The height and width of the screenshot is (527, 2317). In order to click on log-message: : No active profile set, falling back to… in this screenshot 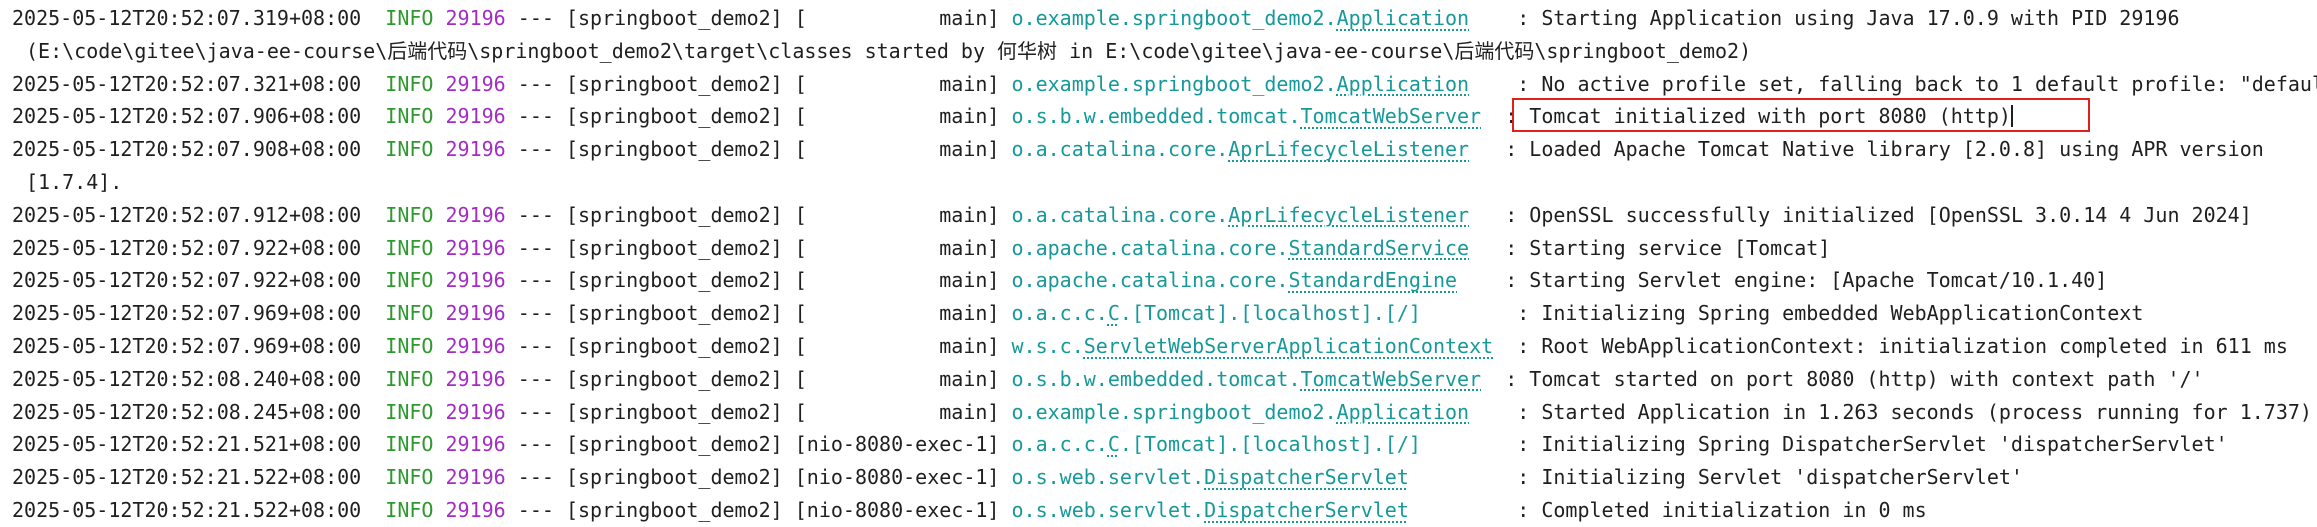, I will do `click(1917, 83)`.